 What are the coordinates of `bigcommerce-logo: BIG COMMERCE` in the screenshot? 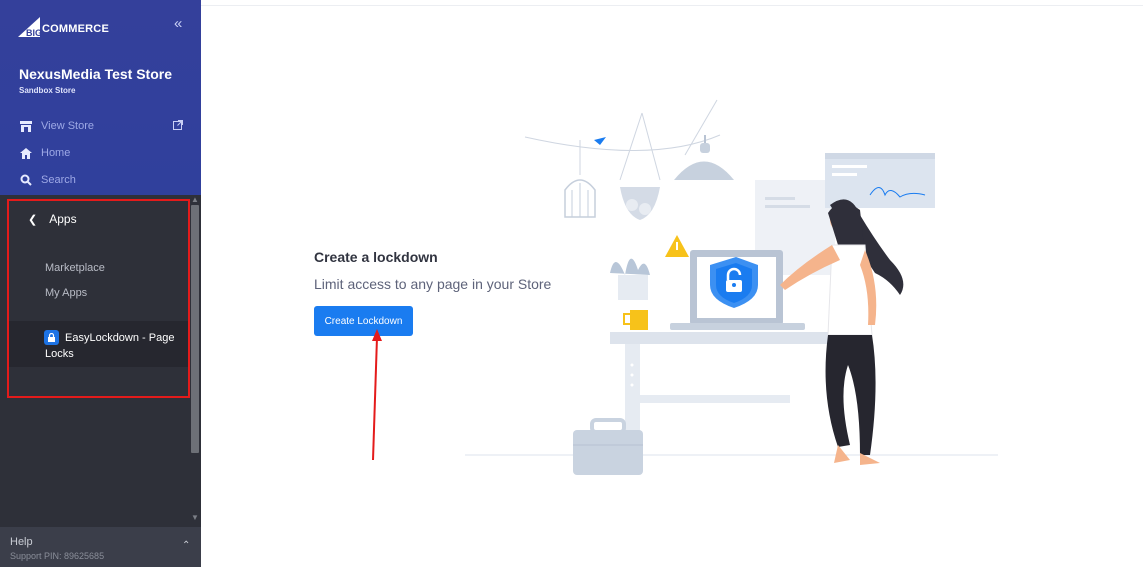 It's located at (63, 27).